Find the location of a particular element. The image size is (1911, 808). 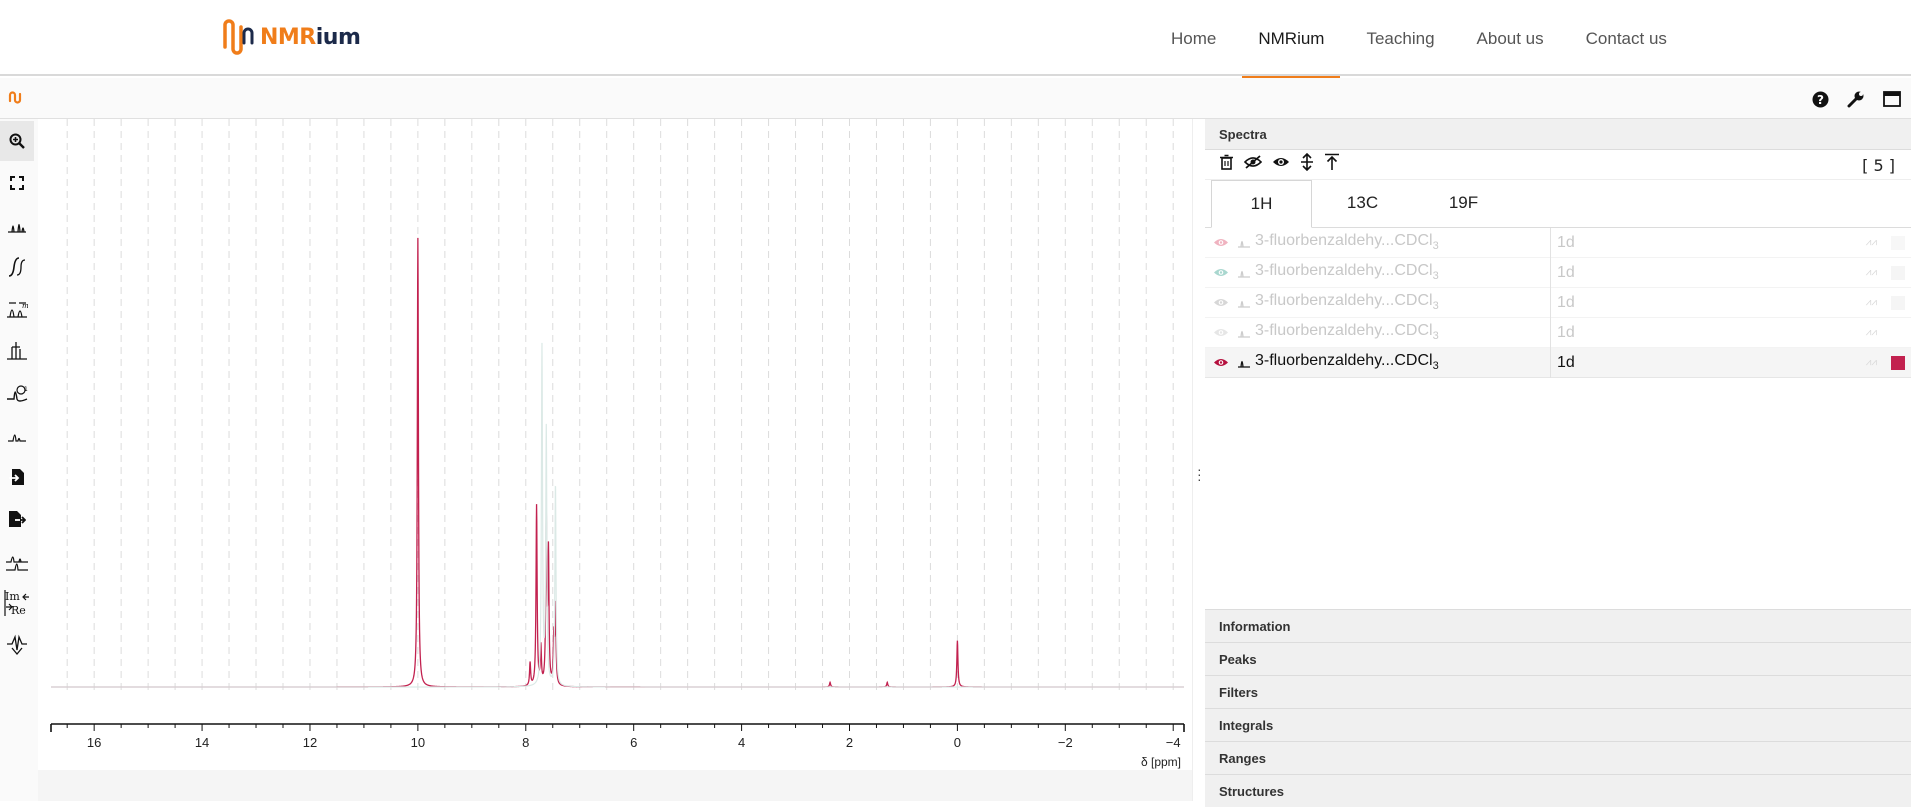

nav-about-us: About us is located at coordinates (1510, 38).